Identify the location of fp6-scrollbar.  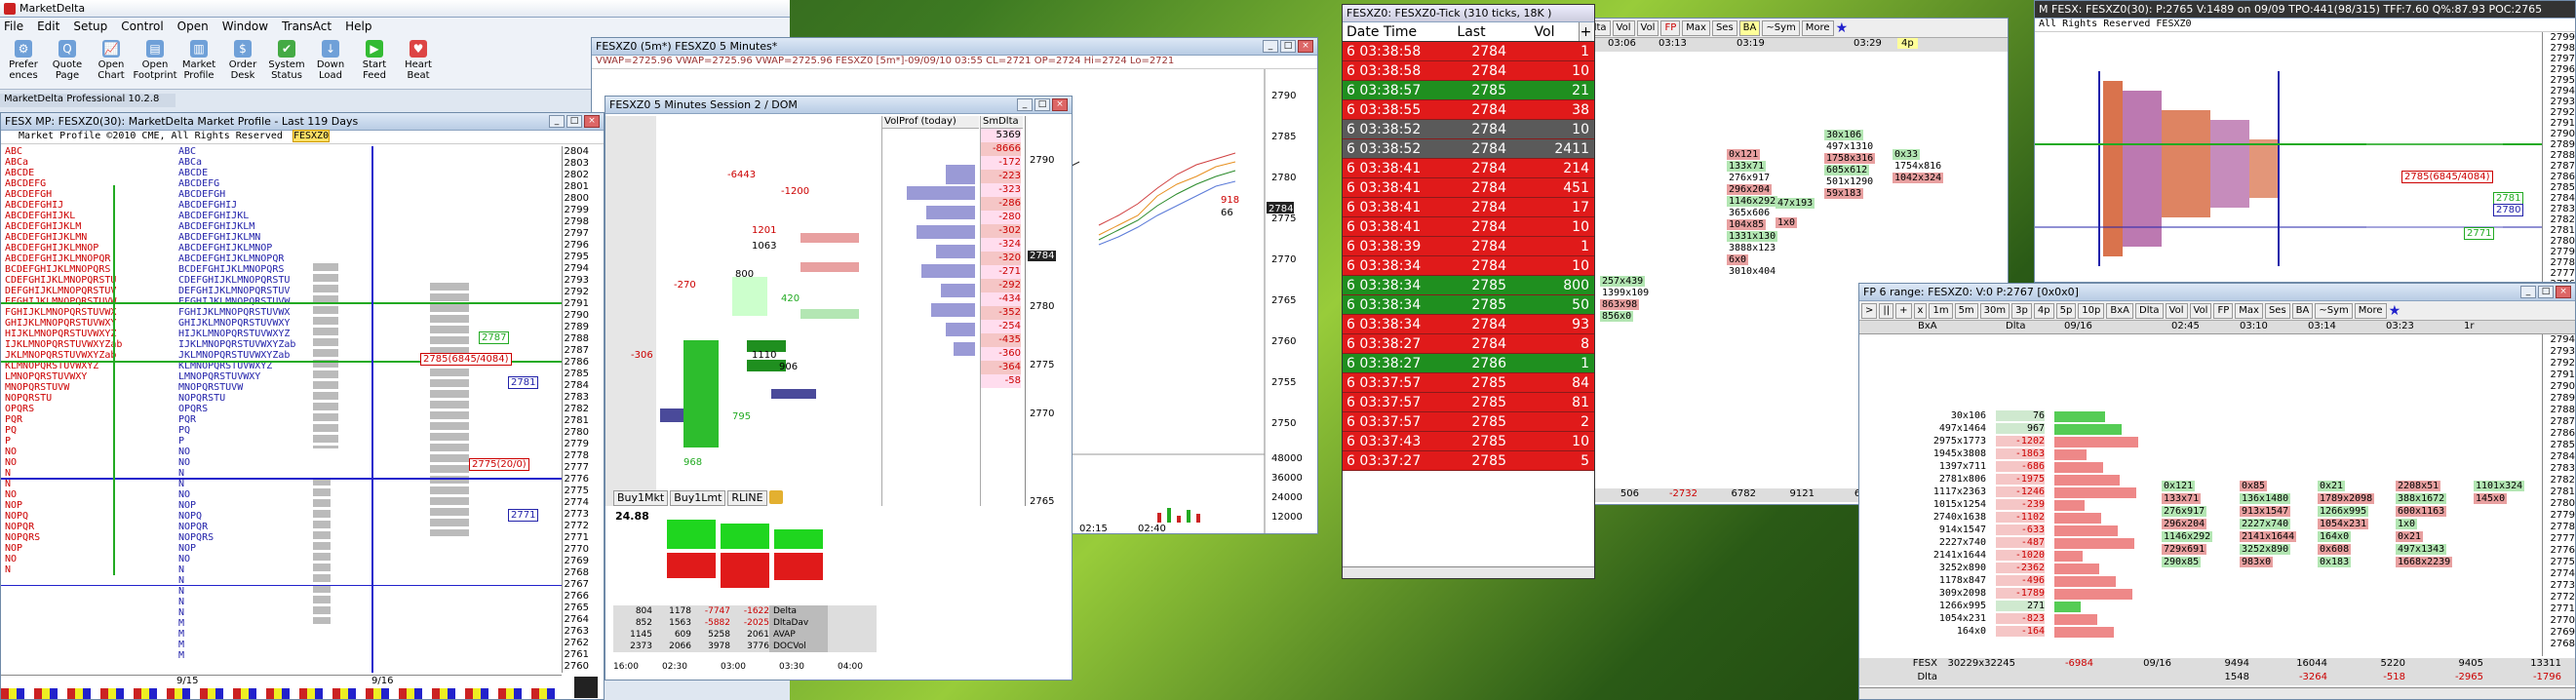
(2217, 693).